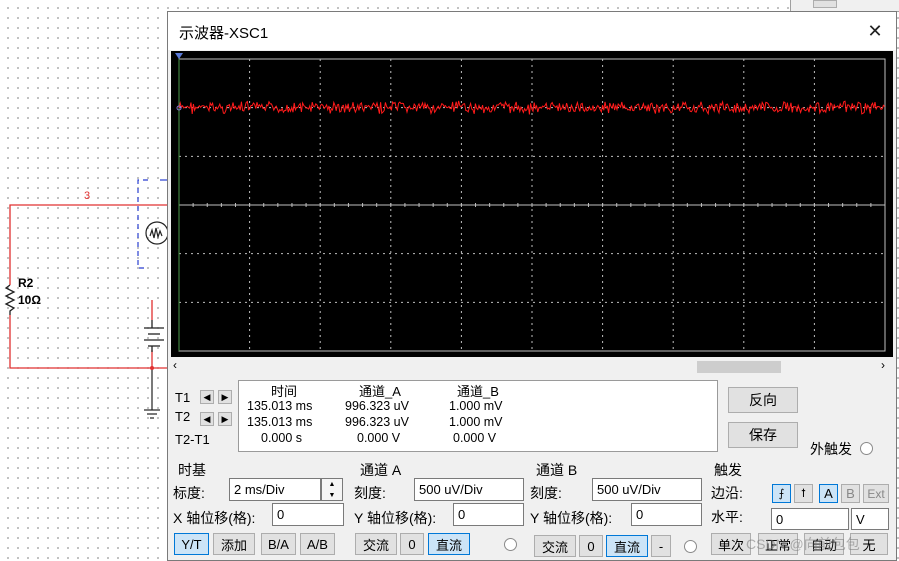 The height and width of the screenshot is (561, 899). I want to click on channel-b-ac-button: 交流, so click(555, 546).